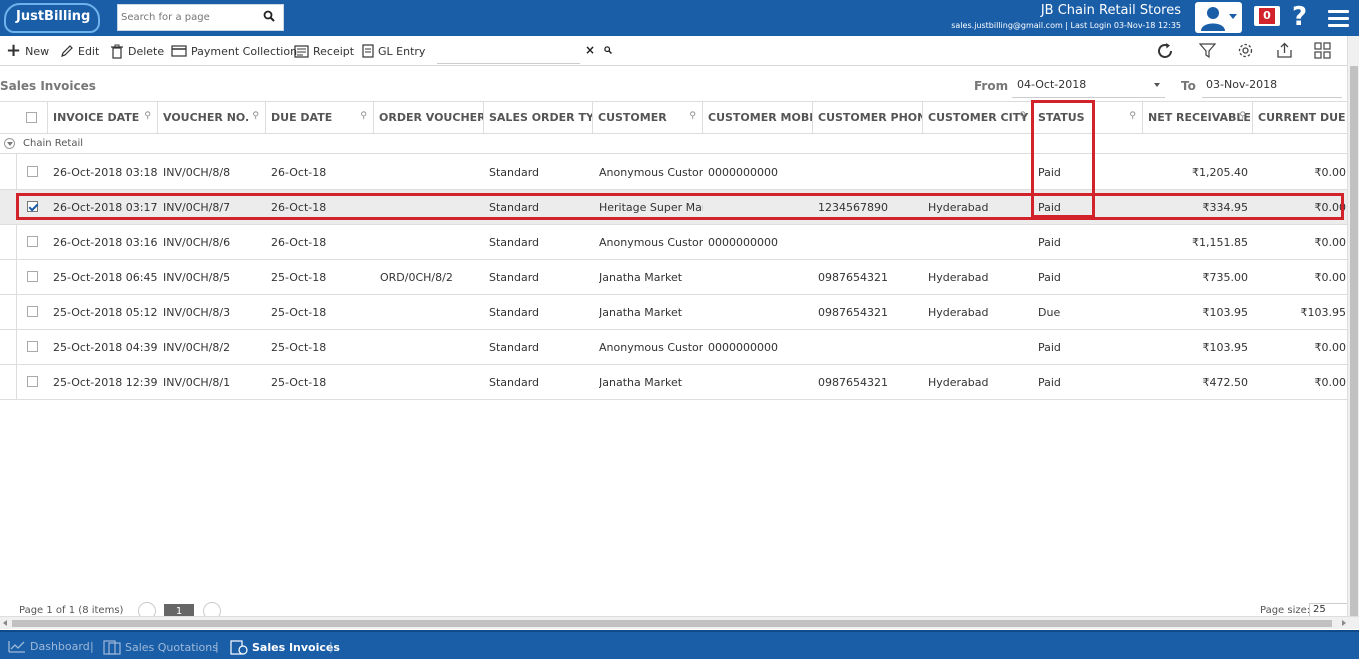 This screenshot has height=659, width=1359. What do you see at coordinates (117, 51) in the screenshot?
I see `trash-icon` at bounding box center [117, 51].